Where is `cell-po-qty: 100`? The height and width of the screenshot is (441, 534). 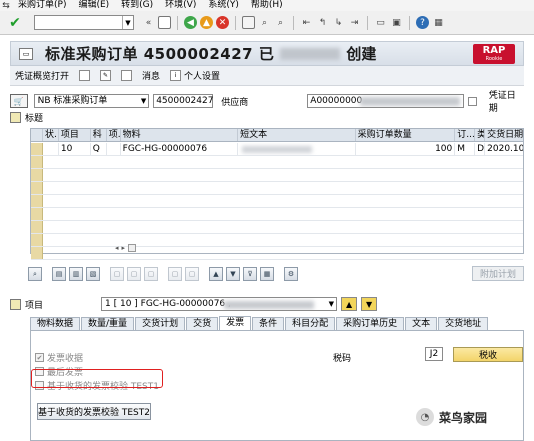 cell-po-qty: 100 is located at coordinates (406, 149).